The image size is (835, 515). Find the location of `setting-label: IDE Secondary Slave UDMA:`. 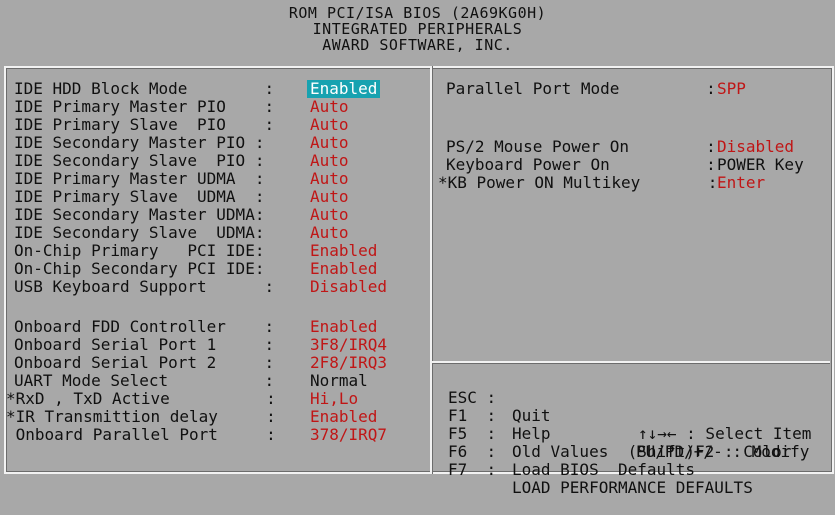

setting-label: IDE Secondary Slave UDMA: is located at coordinates (139, 232).